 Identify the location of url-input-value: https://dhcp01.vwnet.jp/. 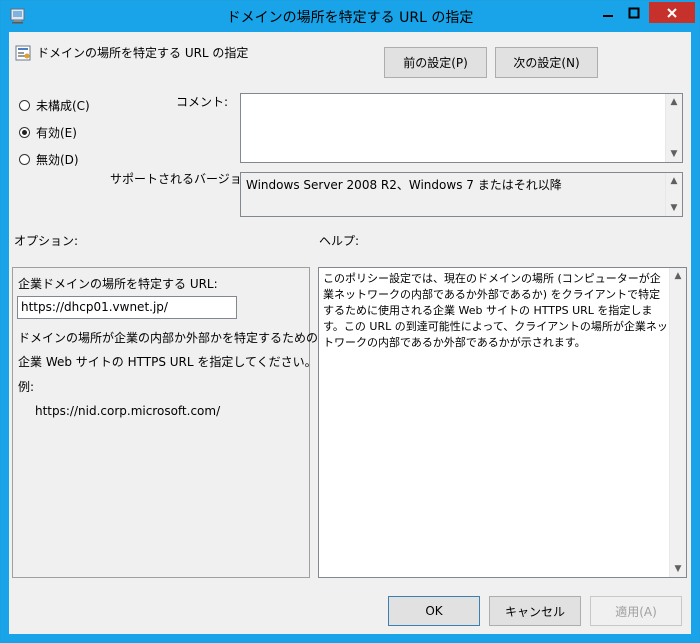
(94, 307).